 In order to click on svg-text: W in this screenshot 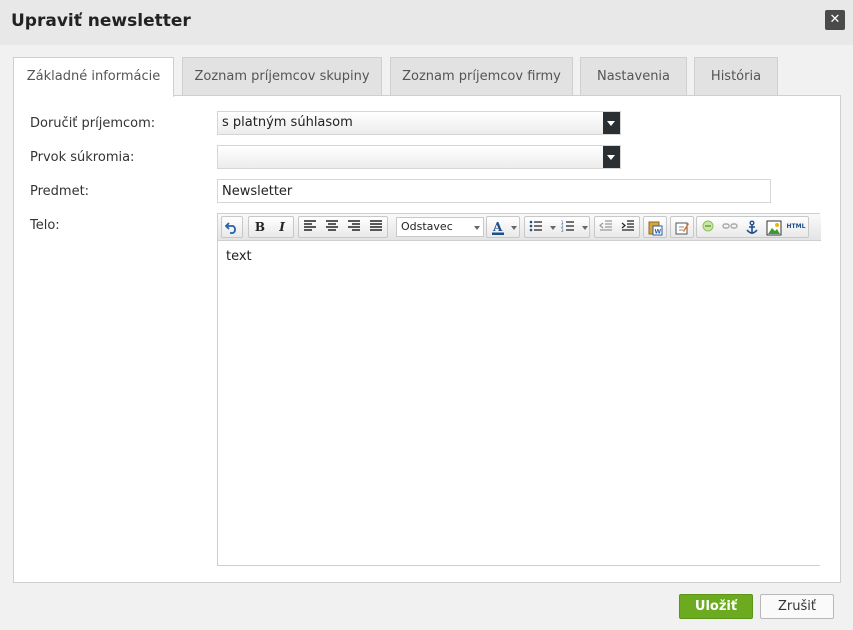, I will do `click(658, 232)`.